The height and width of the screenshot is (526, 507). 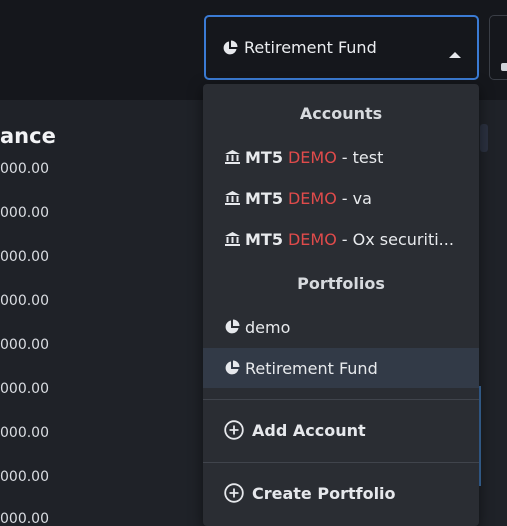 I want to click on account-item: MT5 DEMO - test, so click(x=341, y=157).